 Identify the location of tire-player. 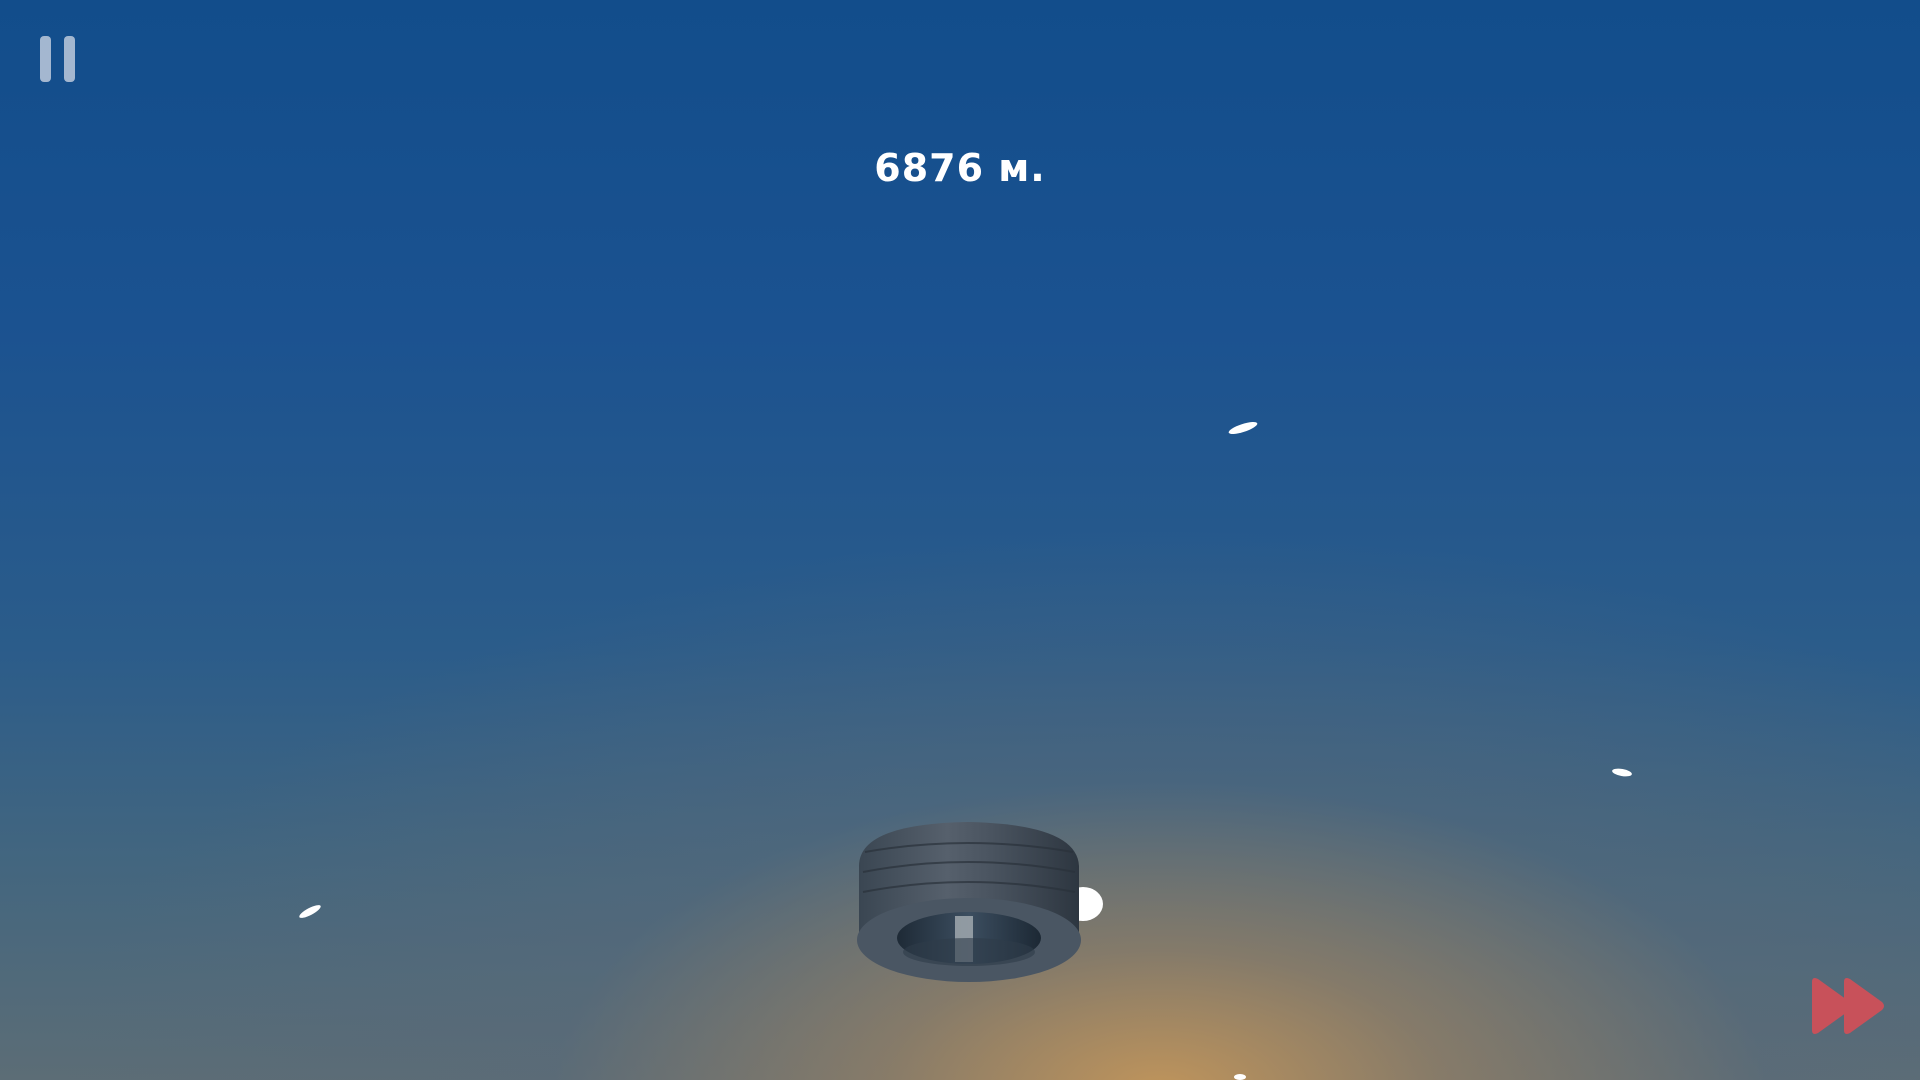
(980, 902).